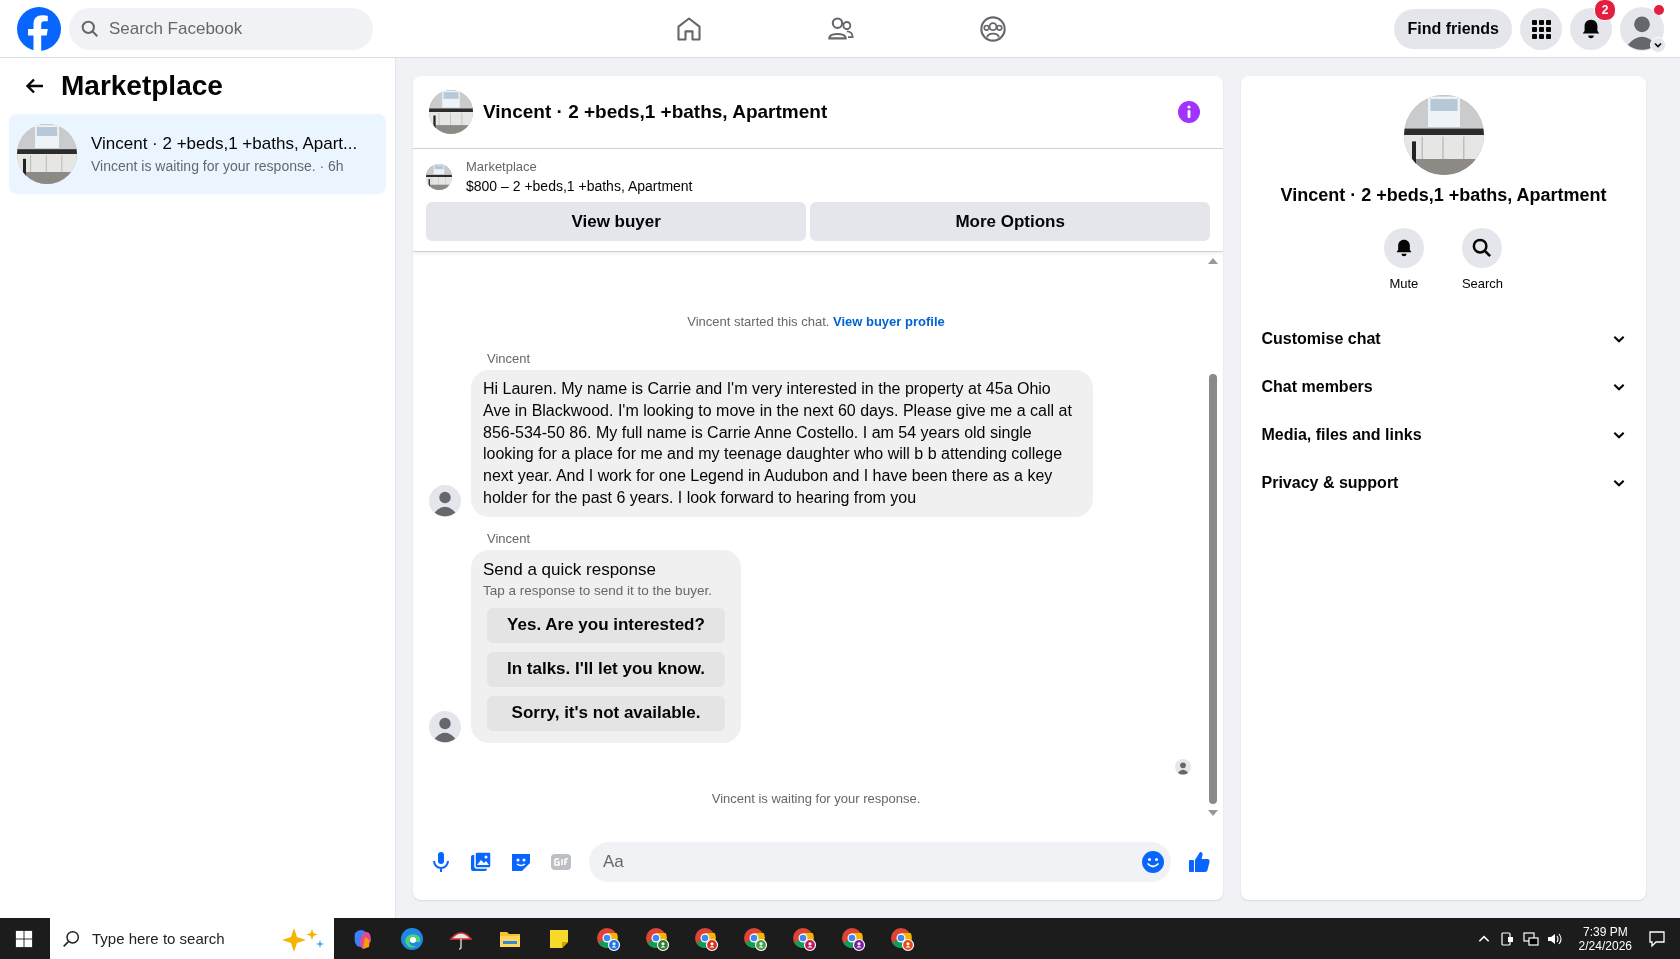  What do you see at coordinates (1530, 938) in the screenshot?
I see `network-icon` at bounding box center [1530, 938].